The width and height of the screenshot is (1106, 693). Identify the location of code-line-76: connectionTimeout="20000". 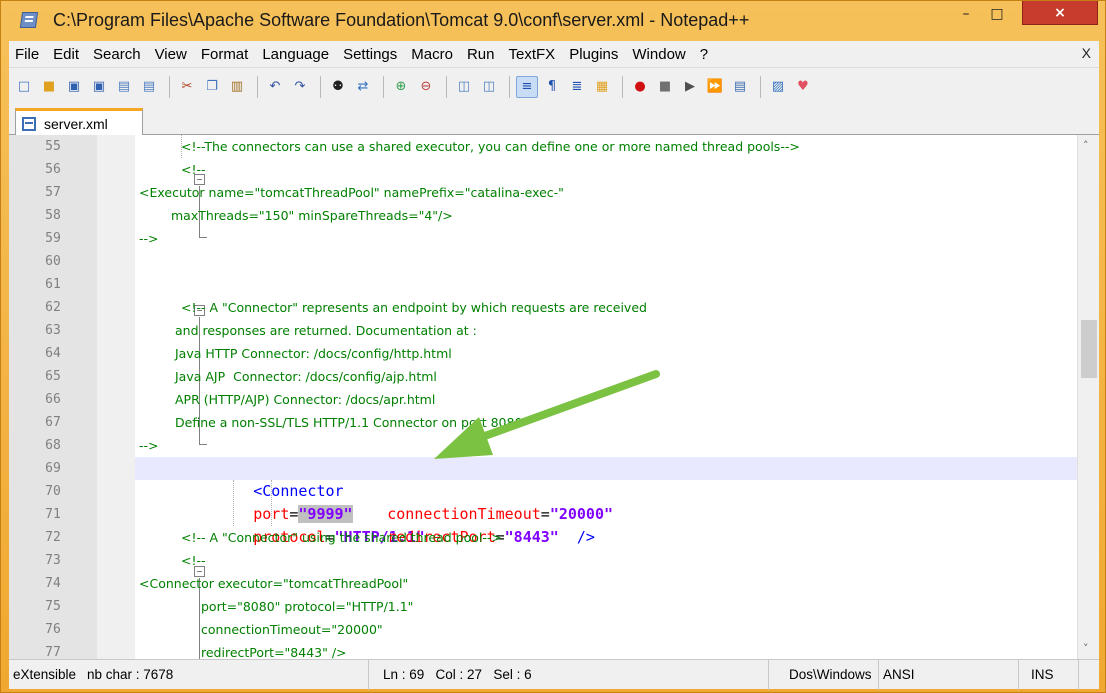
(292, 629).